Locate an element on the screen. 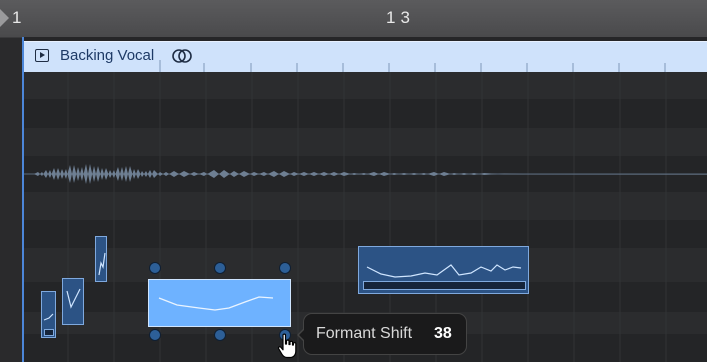 This screenshot has width=707, height=362. region-header: Backing Vocal is located at coordinates (365, 56).